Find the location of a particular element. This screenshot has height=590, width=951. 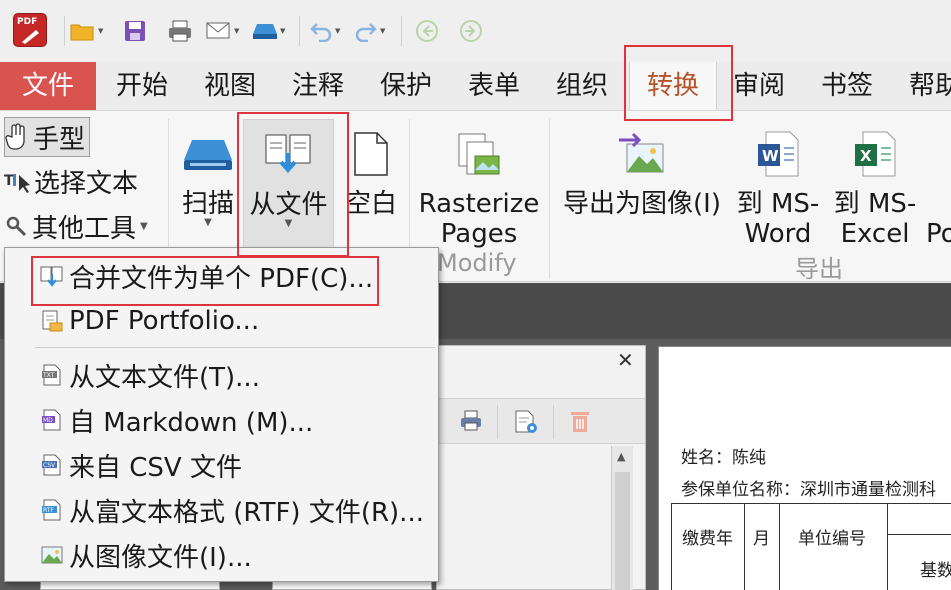

rasterize-icon is located at coordinates (479, 154).